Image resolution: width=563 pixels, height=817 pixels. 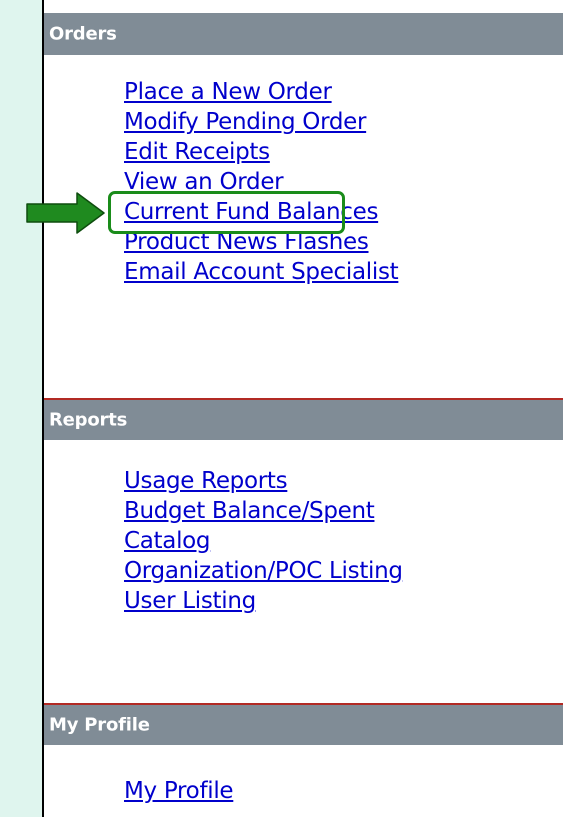 I want to click on list-item: Usage Reports, so click(x=263, y=481).